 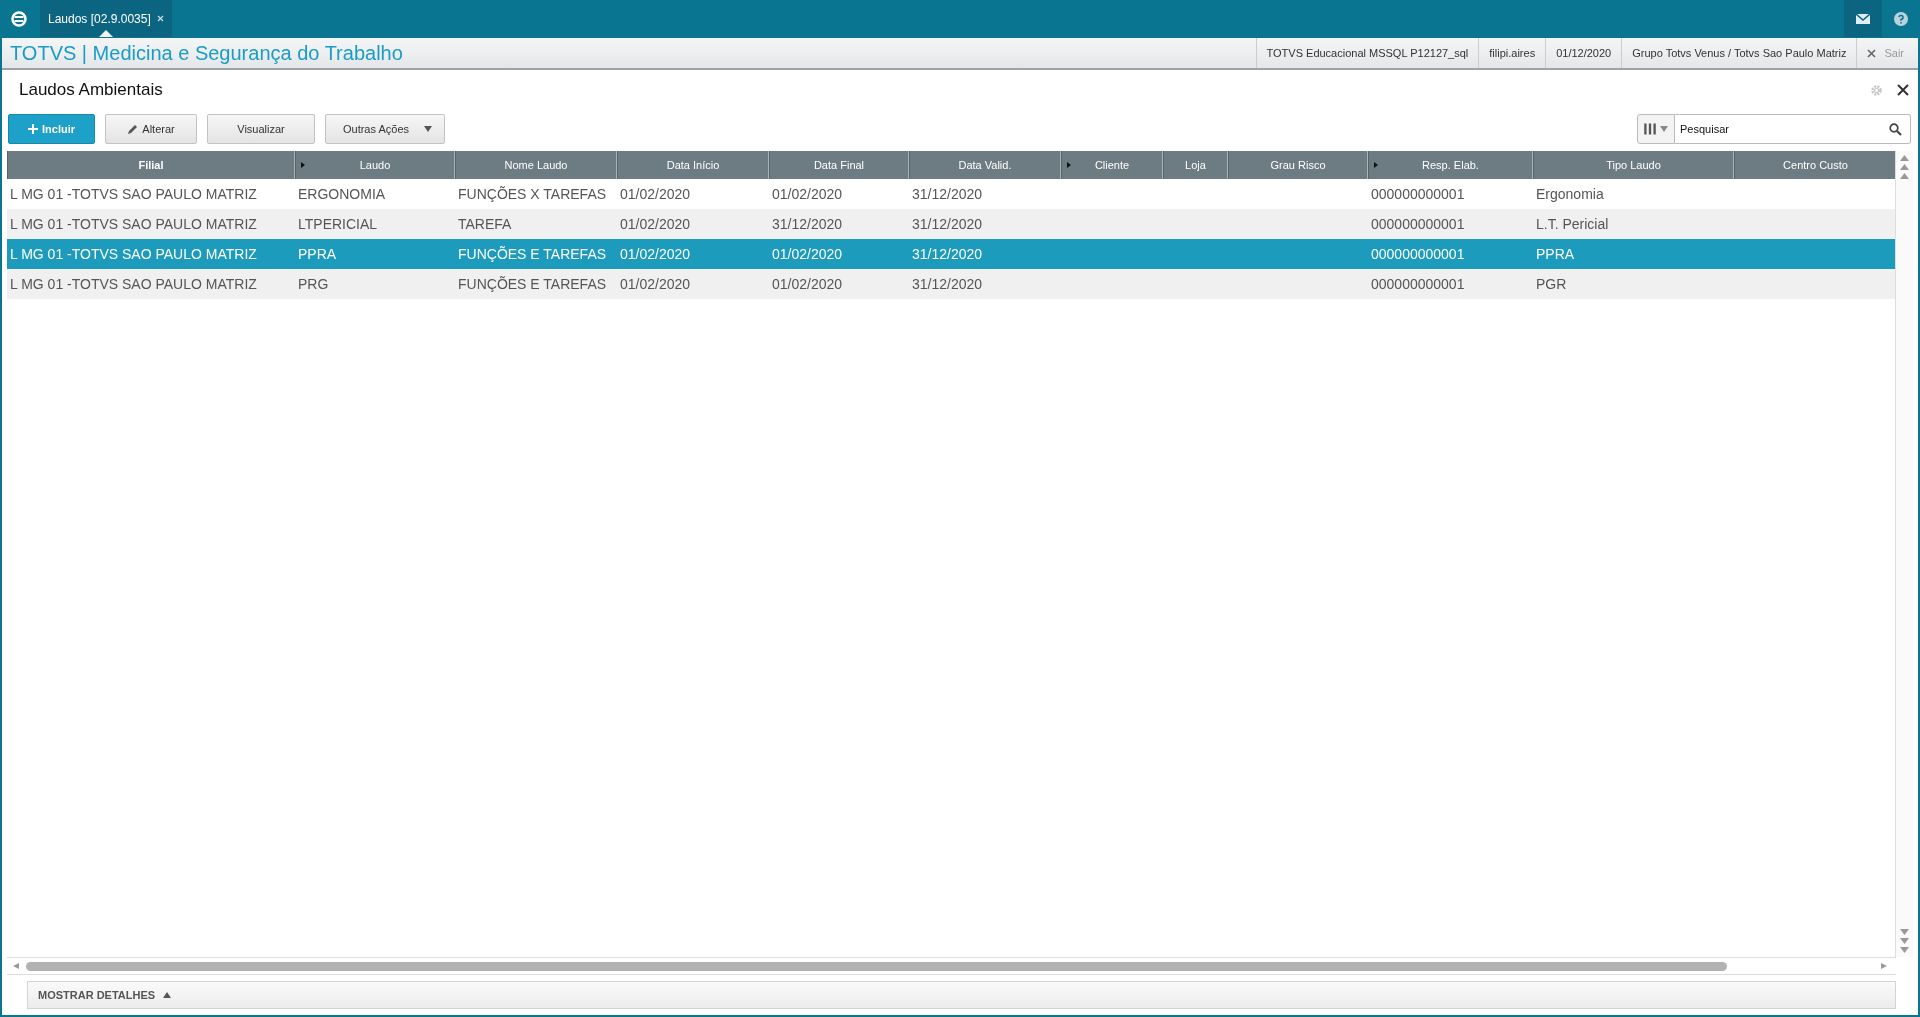 What do you see at coordinates (961, 995) in the screenshot?
I see `details-toggle: MOSTRAR DETALHES` at bounding box center [961, 995].